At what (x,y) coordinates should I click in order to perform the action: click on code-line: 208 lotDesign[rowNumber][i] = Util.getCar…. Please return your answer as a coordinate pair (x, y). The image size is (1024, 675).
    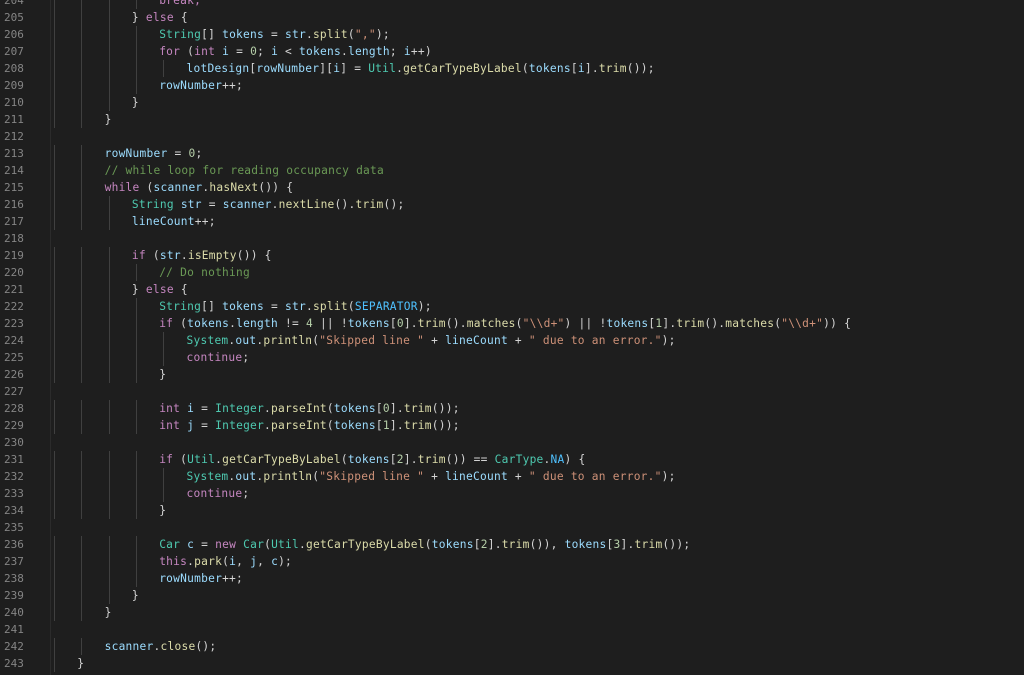
    Looking at the image, I should click on (512, 68).